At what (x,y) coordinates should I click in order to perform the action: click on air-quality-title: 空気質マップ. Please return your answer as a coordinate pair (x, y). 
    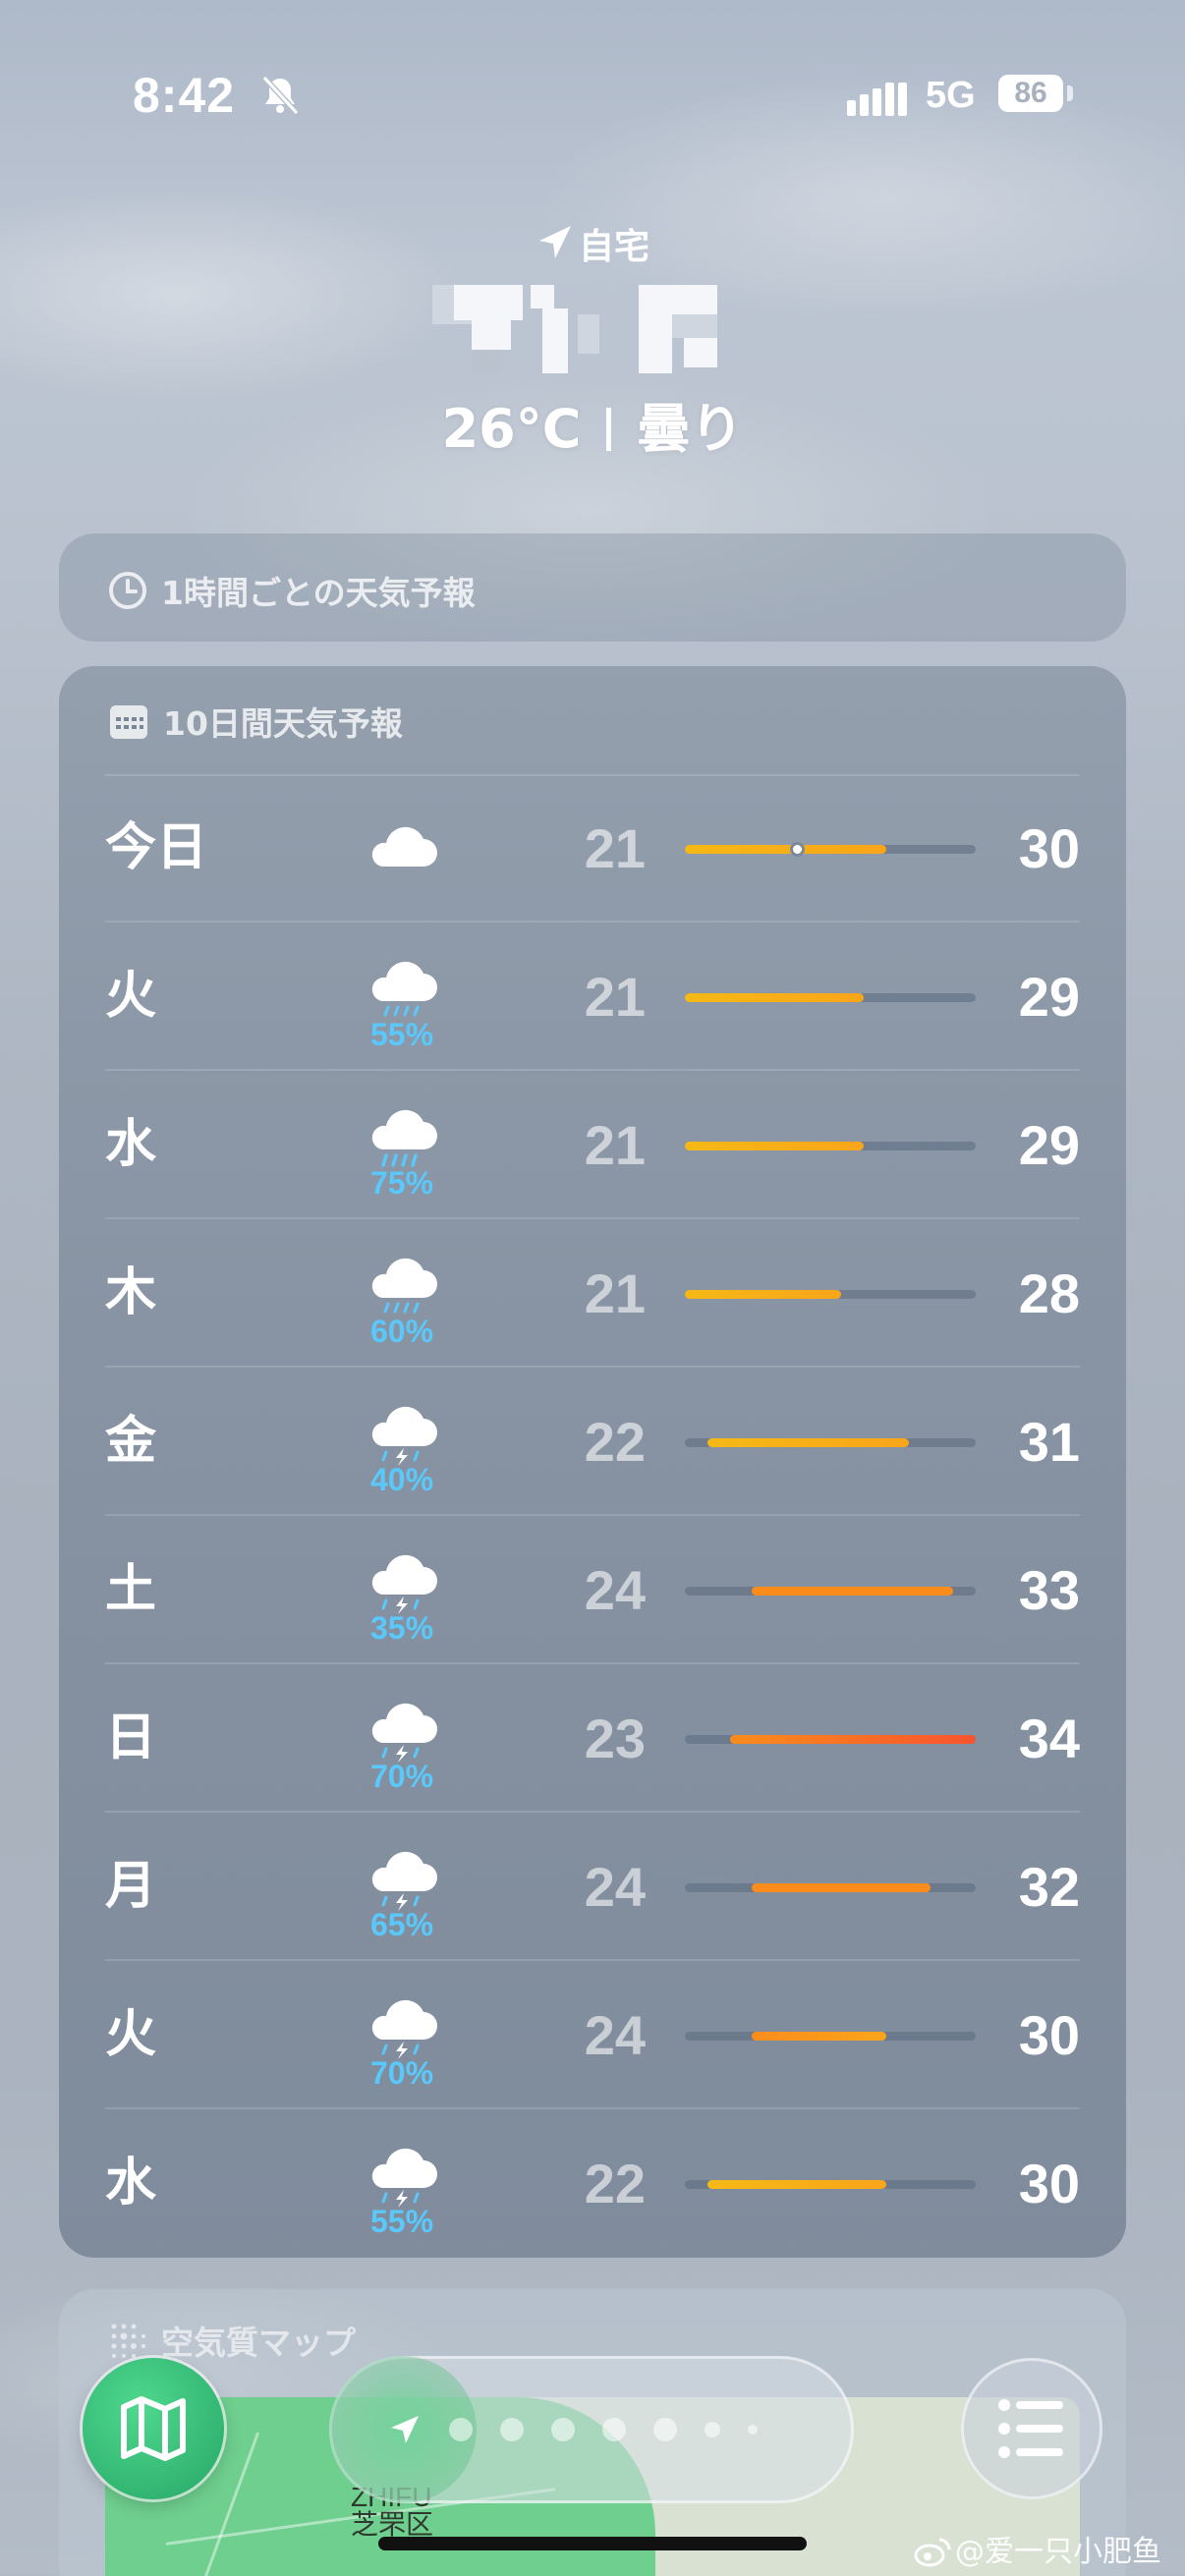
    Looking at the image, I should click on (258, 2343).